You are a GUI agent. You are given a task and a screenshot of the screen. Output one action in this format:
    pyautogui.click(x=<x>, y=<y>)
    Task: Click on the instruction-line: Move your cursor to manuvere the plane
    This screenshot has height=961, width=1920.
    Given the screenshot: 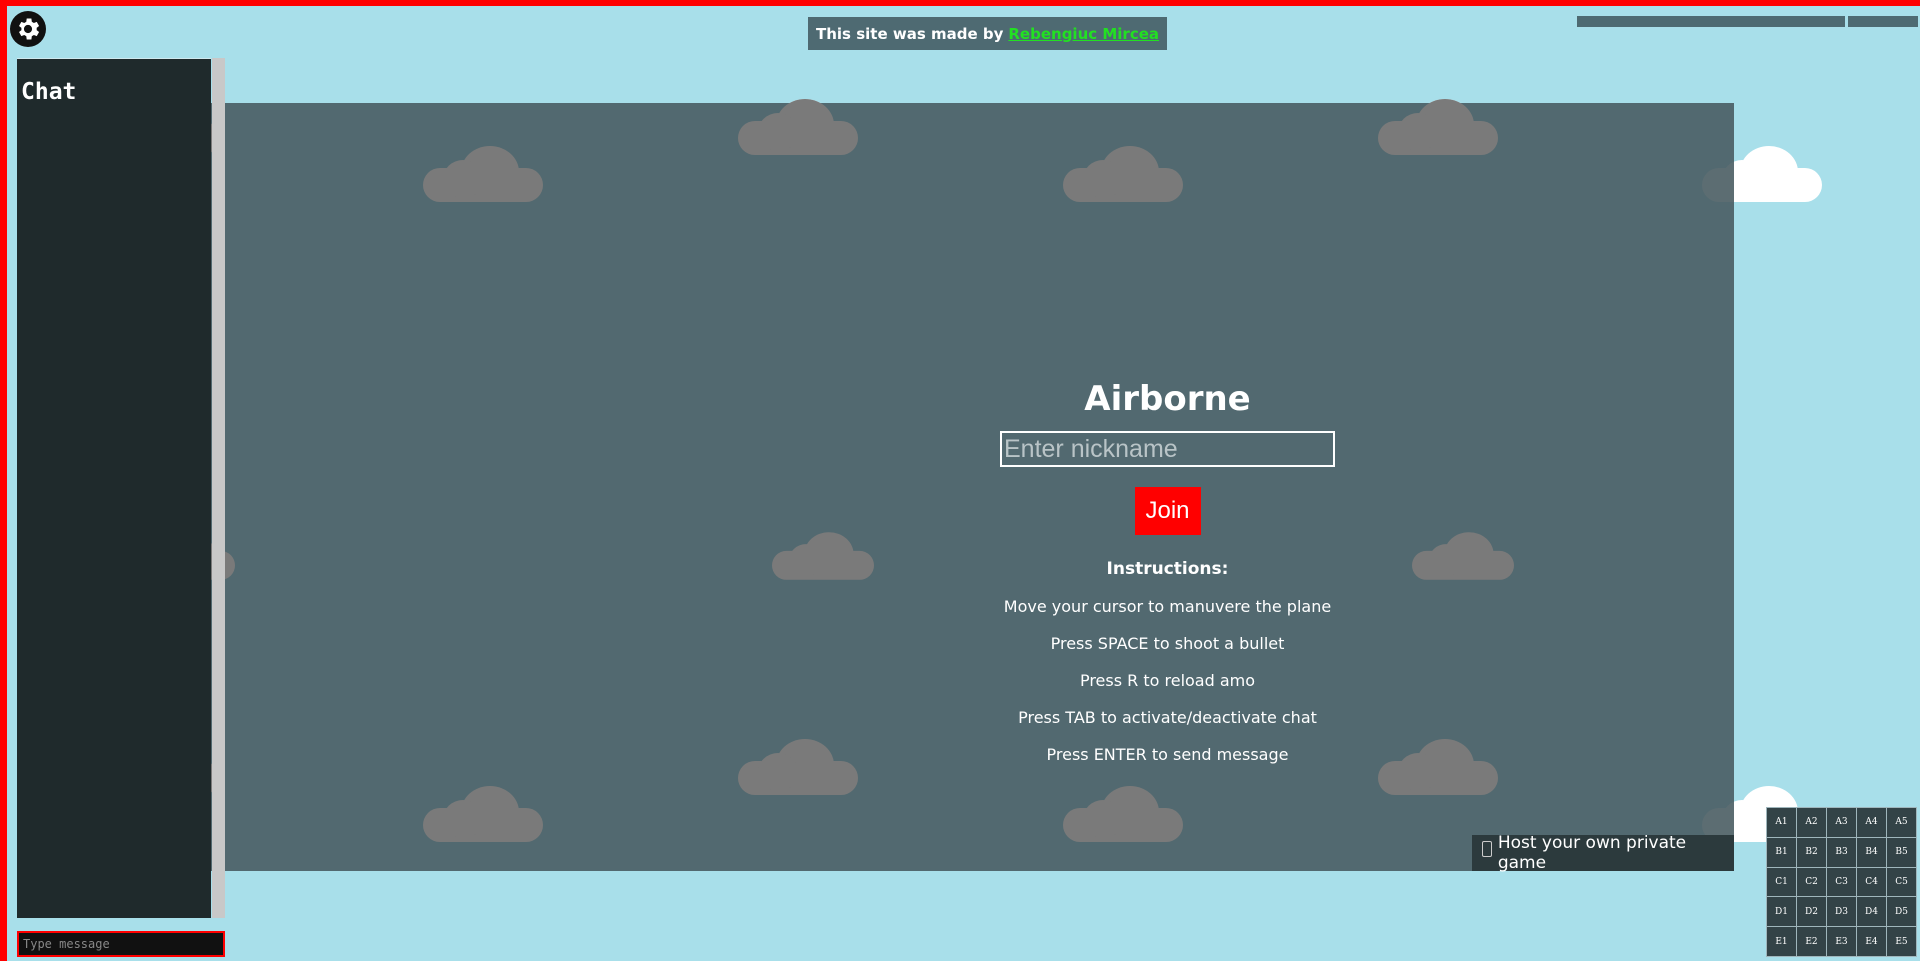 What is the action you would take?
    pyautogui.click(x=1167, y=606)
    